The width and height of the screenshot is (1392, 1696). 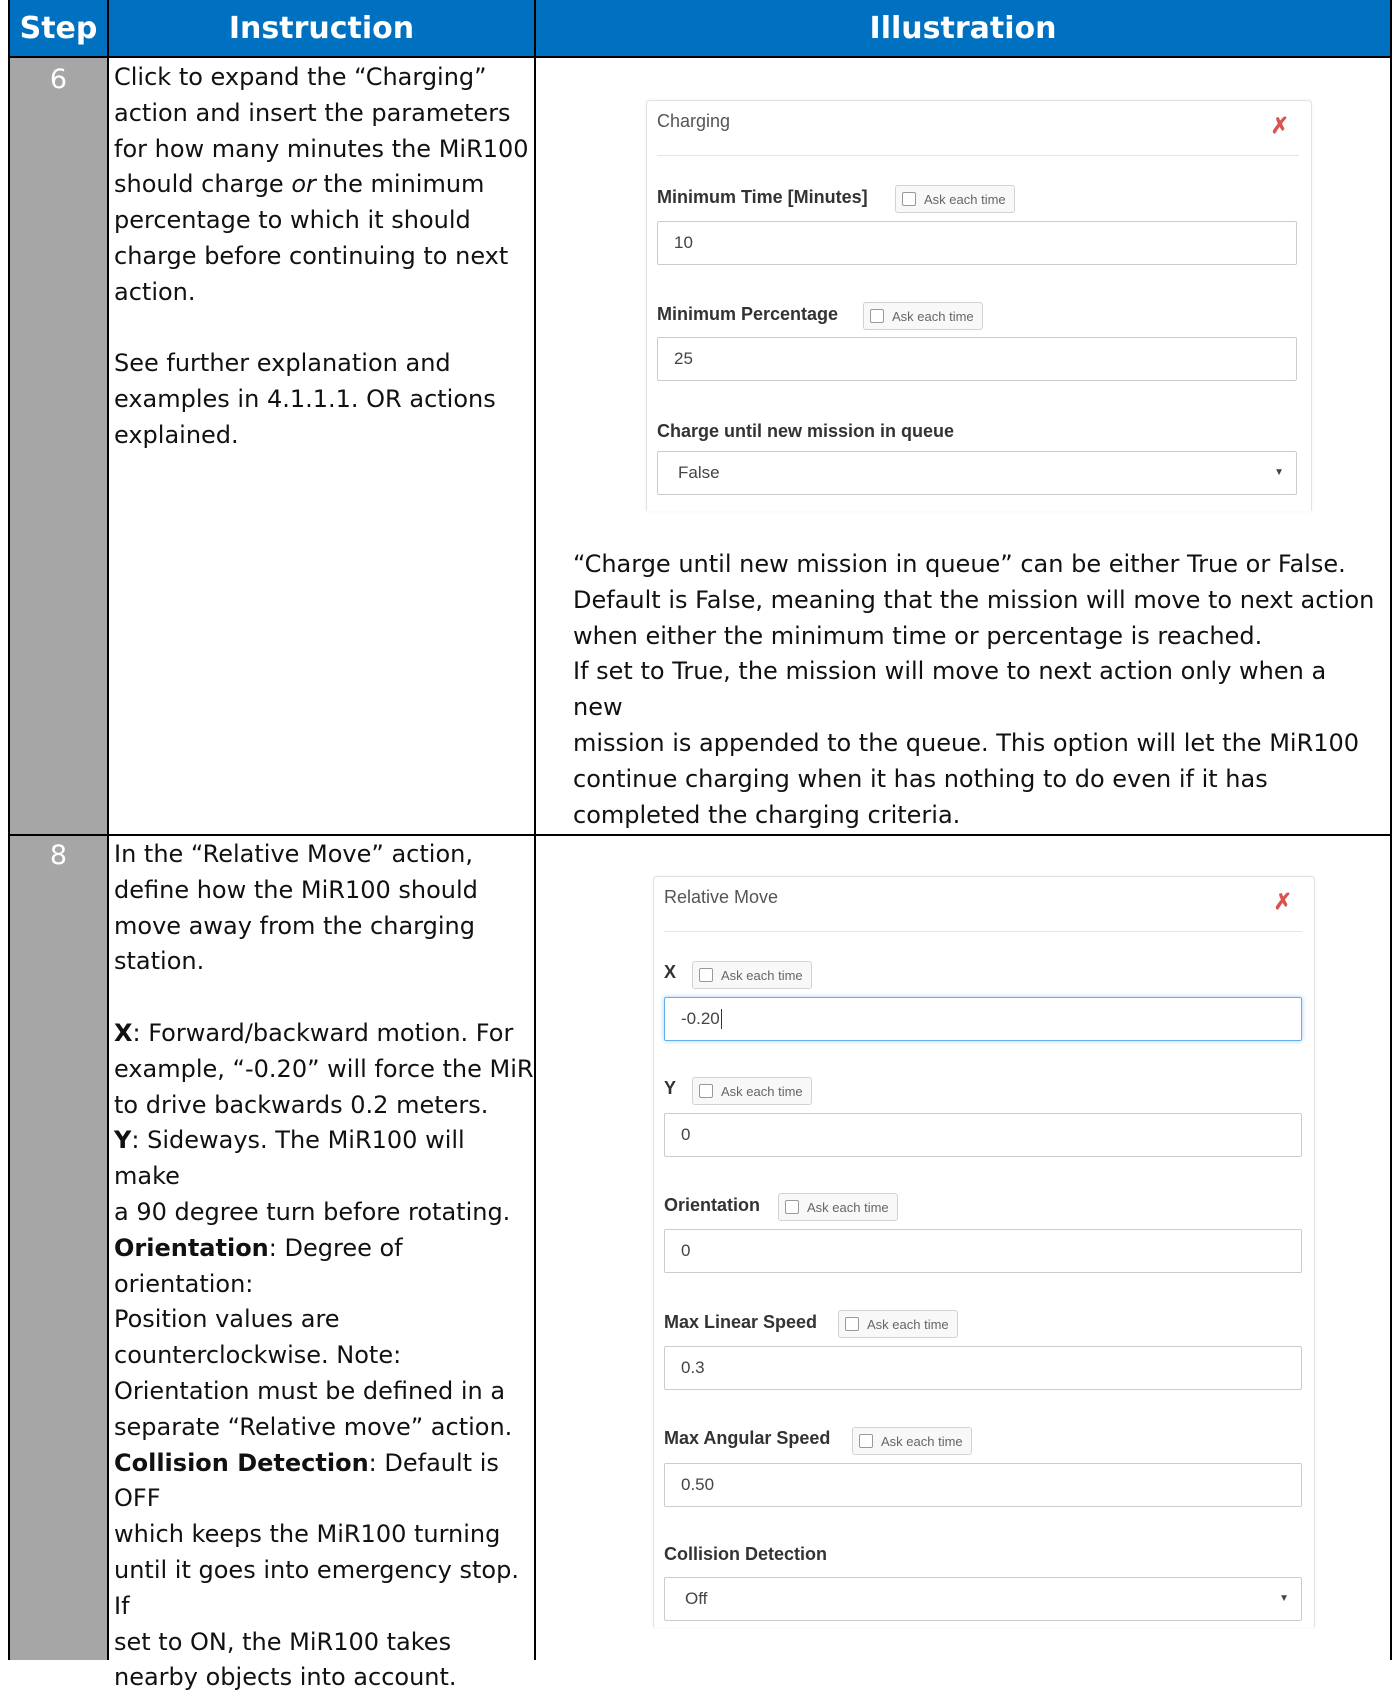 I want to click on instruction-fragment: : Sideways. The MiR100 will make, so click(x=289, y=1158).